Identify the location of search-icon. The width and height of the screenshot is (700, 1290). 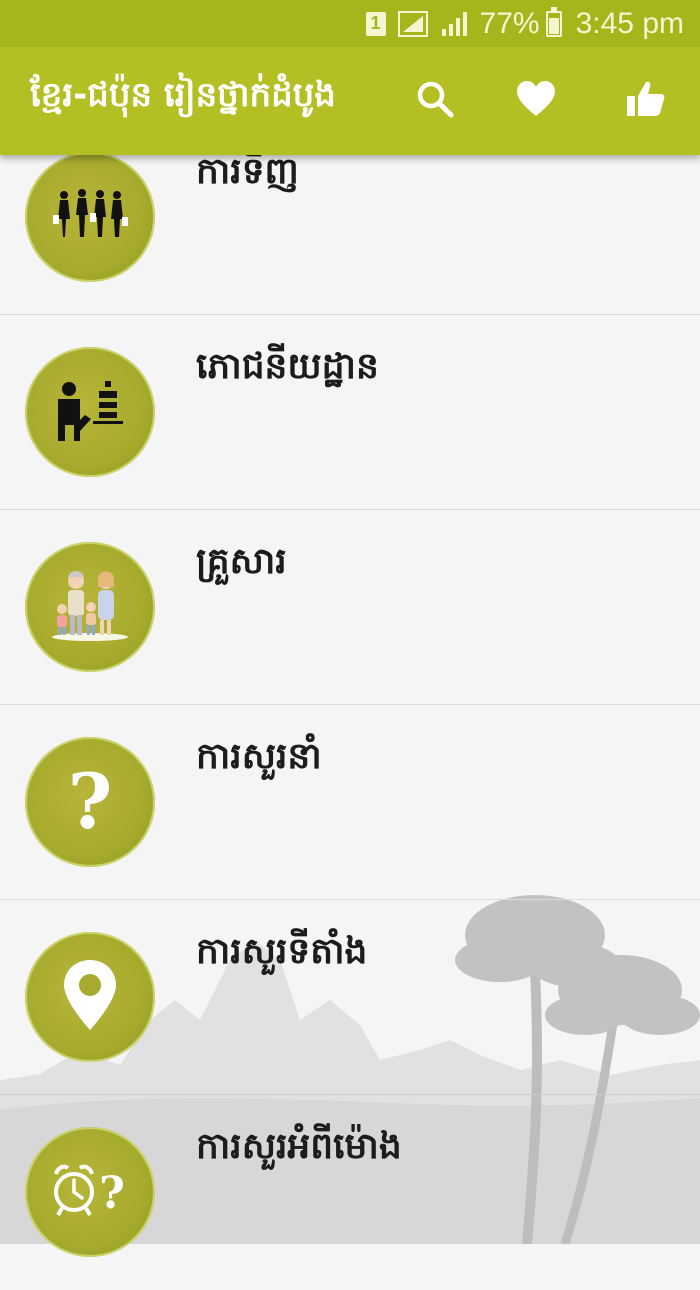
(435, 101).